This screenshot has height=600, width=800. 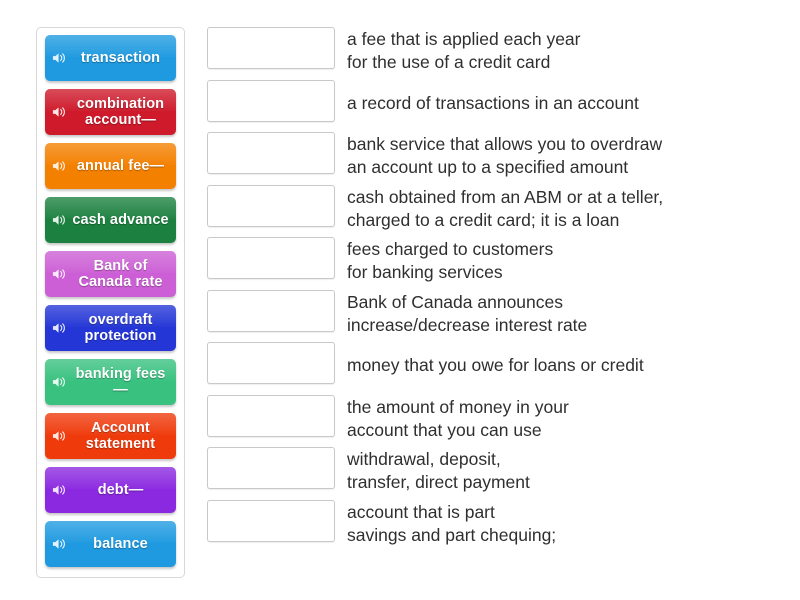 What do you see at coordinates (495, 365) in the screenshot?
I see `definition-text: money that you owe for loans or credit` at bounding box center [495, 365].